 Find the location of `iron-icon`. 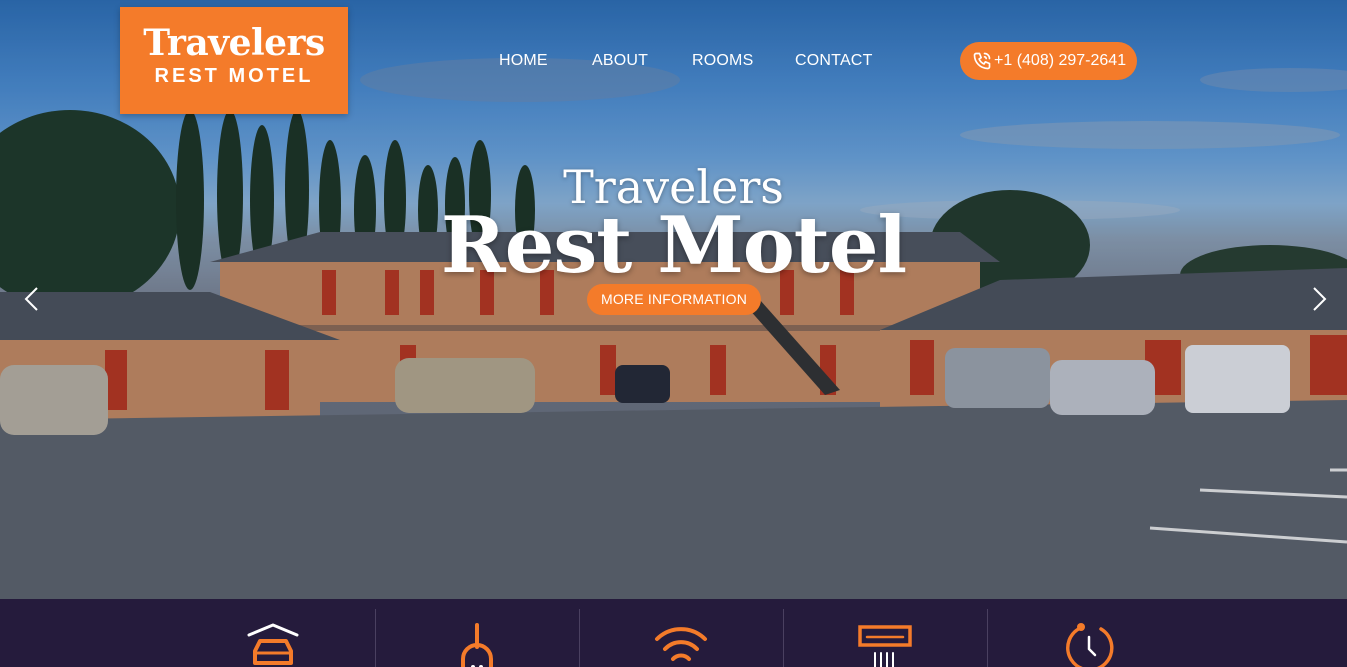

iron-icon is located at coordinates (477, 645).